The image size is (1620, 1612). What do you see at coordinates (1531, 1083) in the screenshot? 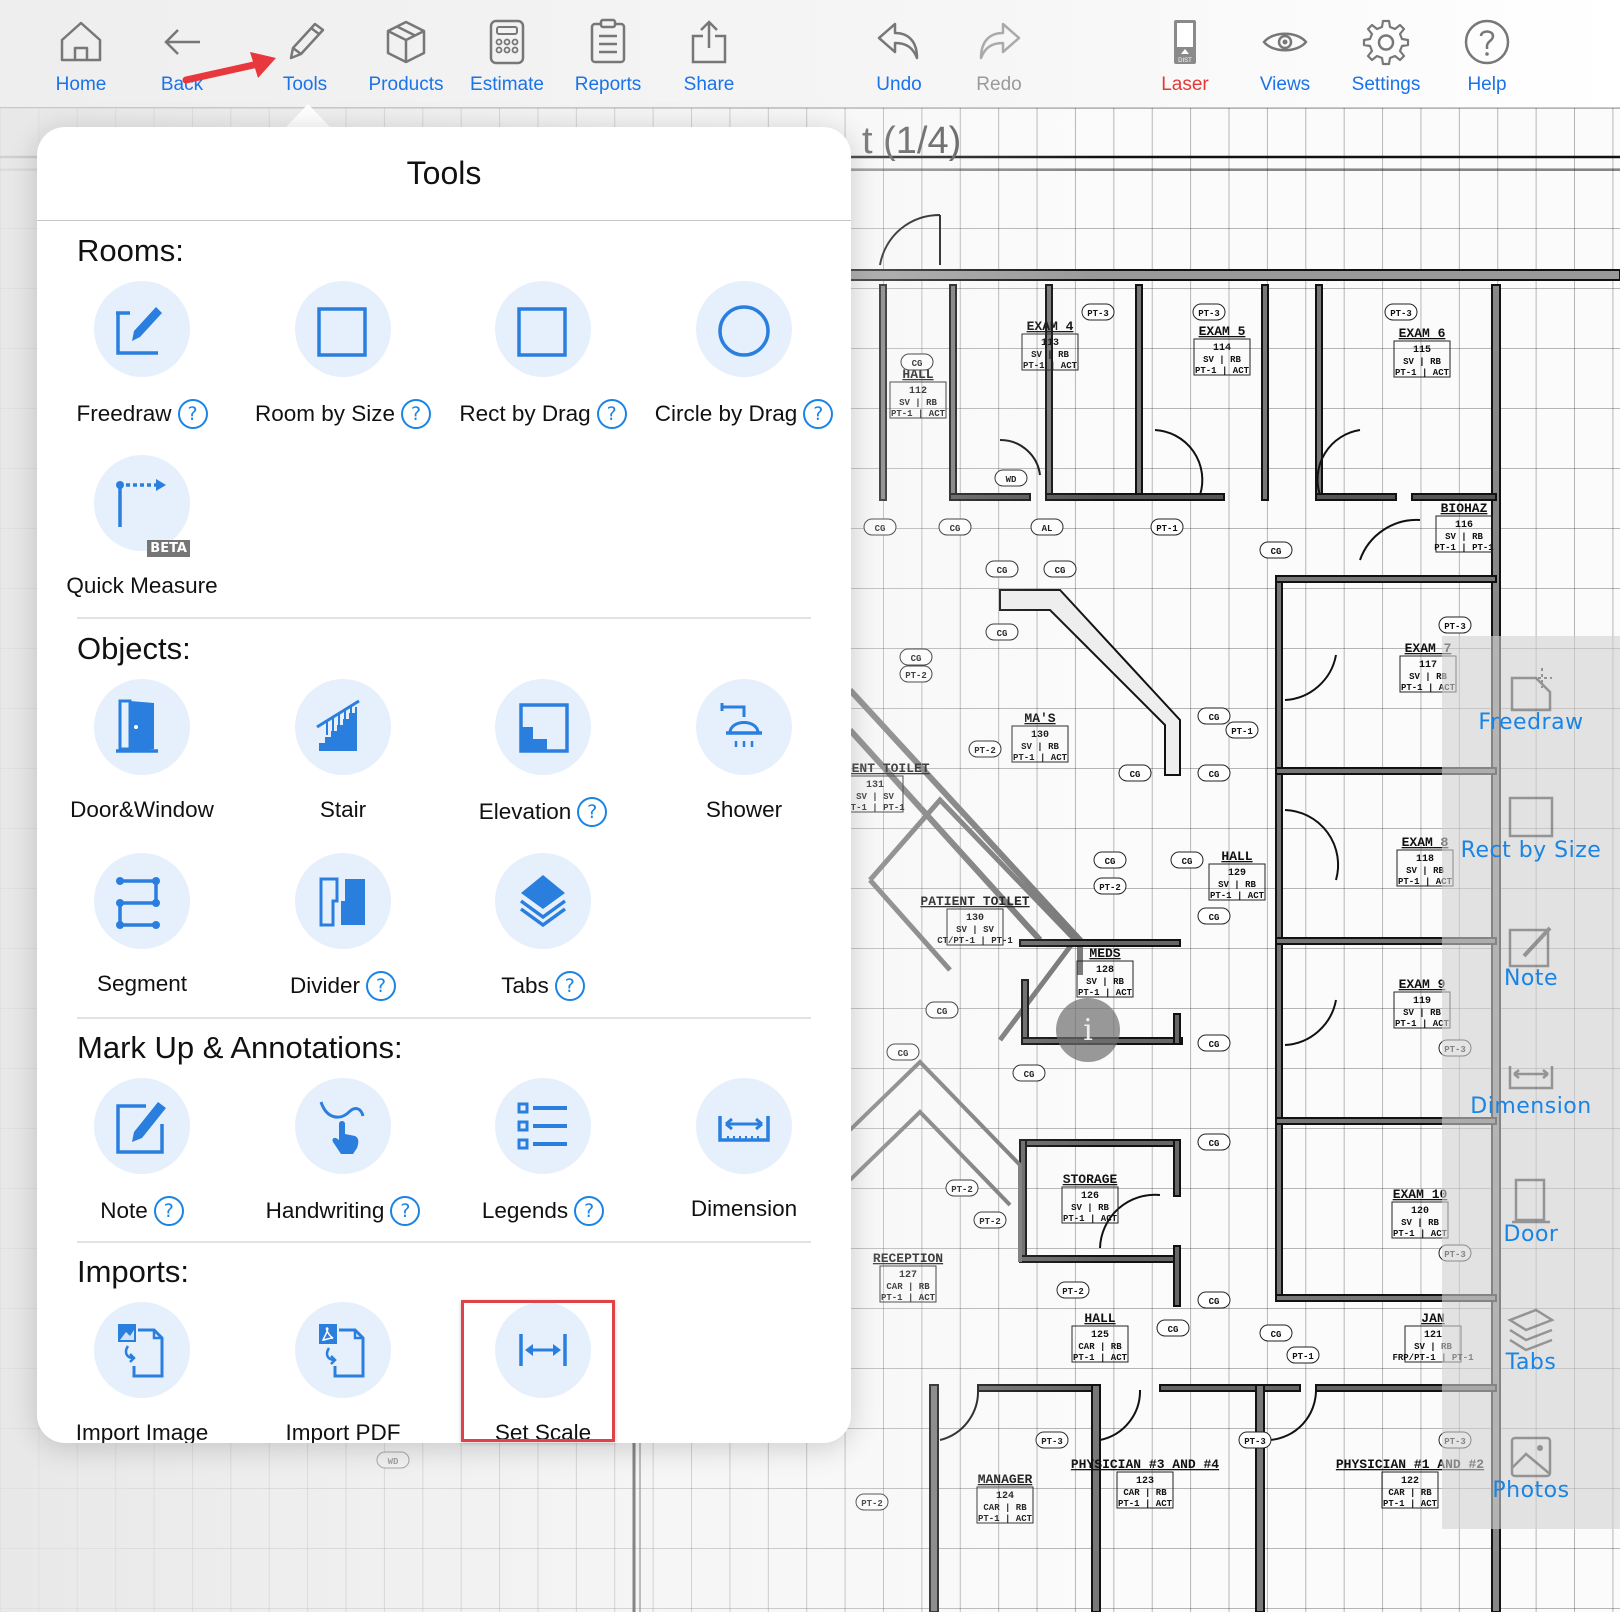
I see `quick-tool-dimension: Dimension` at bounding box center [1531, 1083].